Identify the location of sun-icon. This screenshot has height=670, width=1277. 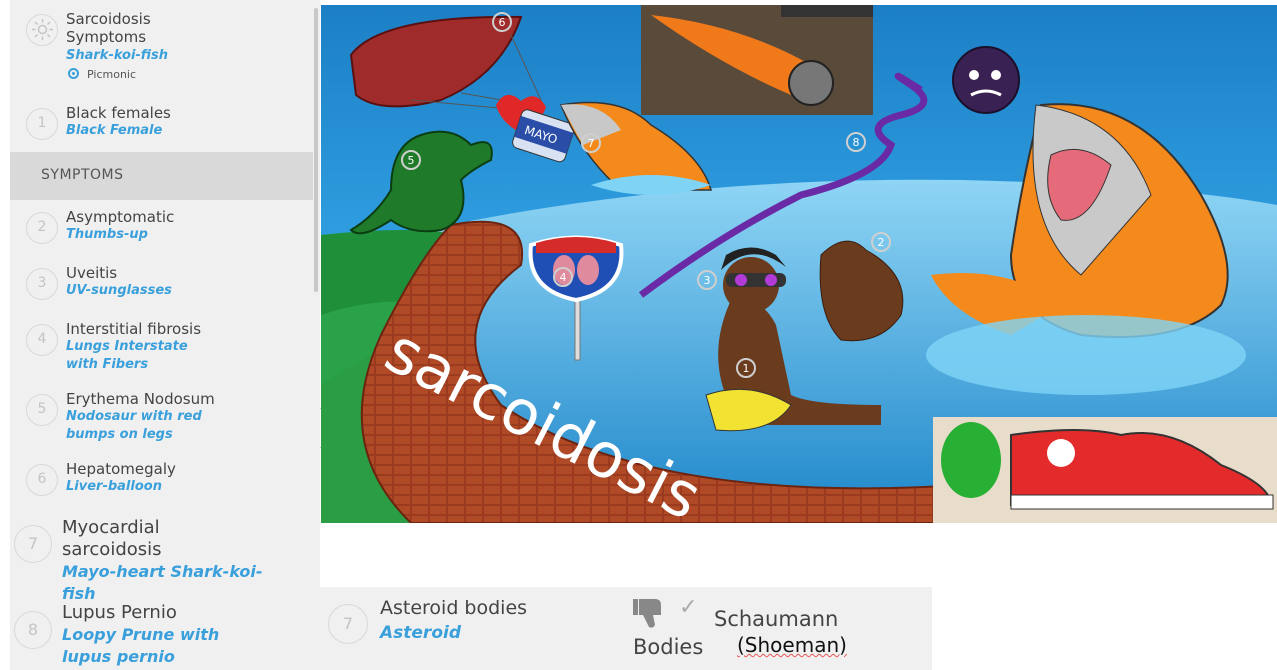
(42, 30).